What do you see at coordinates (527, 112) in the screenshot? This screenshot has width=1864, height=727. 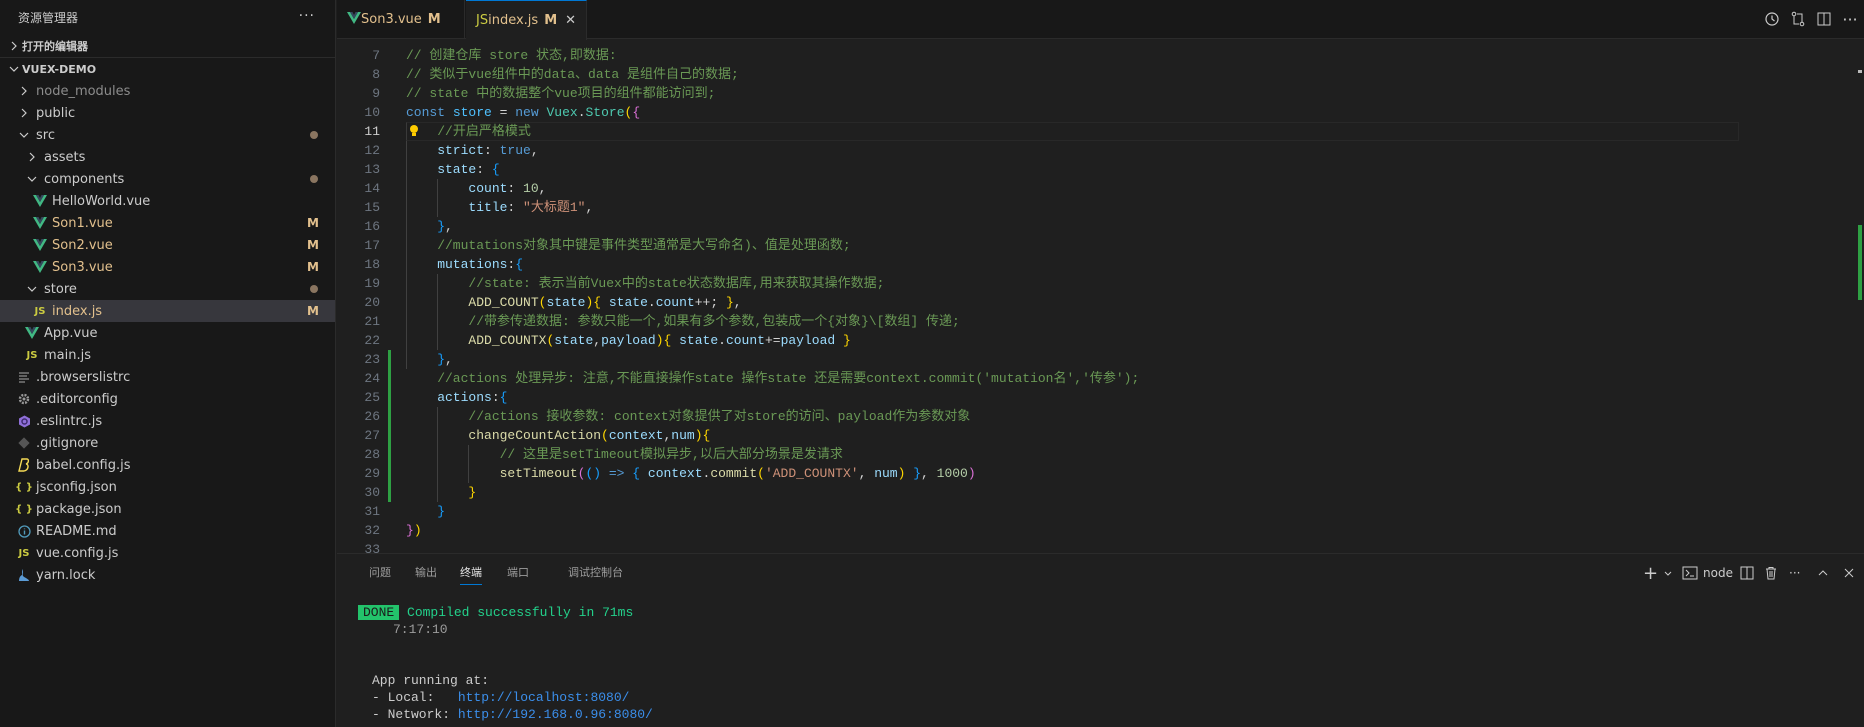 I see `code-token: new` at bounding box center [527, 112].